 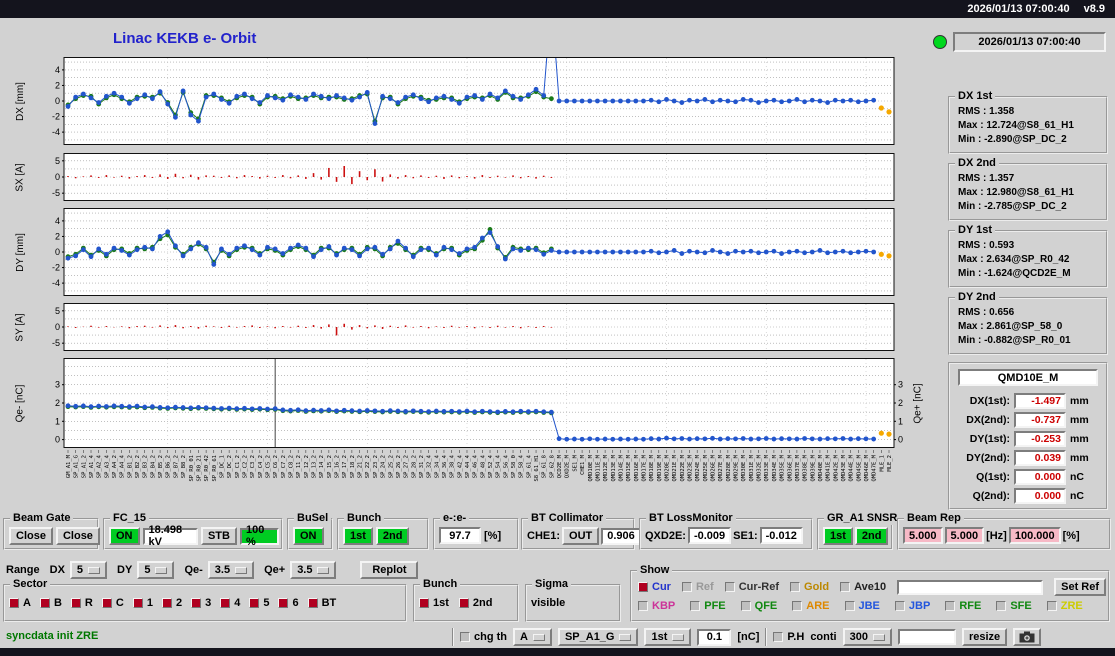 I want to click on chg-th-check-indicator, so click(x=465, y=637).